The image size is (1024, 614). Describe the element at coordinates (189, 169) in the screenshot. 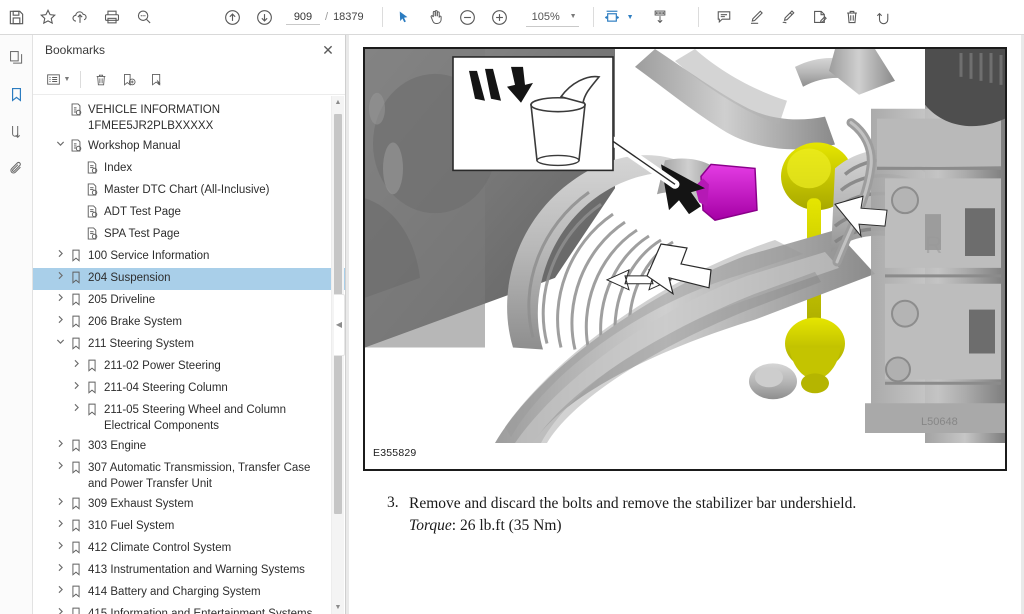

I see `bookmark-item: Index` at that location.